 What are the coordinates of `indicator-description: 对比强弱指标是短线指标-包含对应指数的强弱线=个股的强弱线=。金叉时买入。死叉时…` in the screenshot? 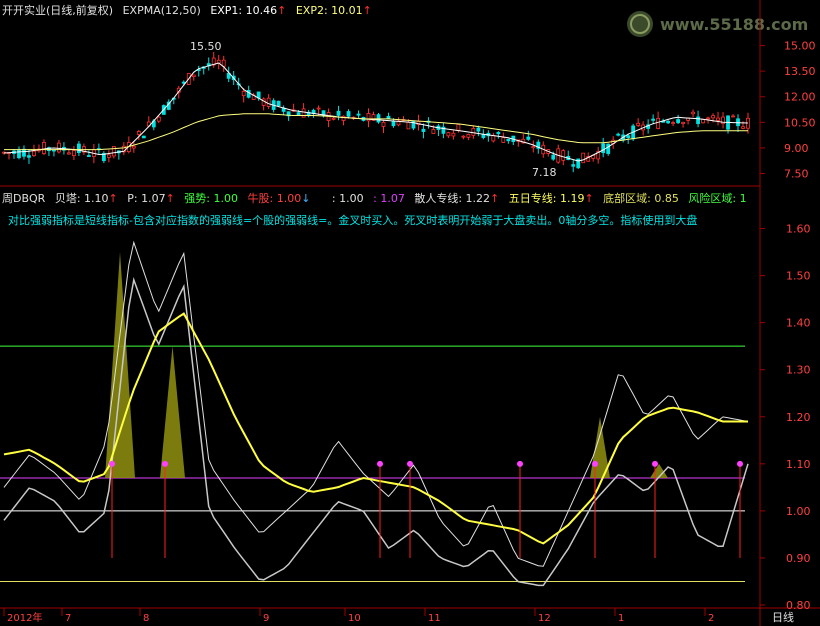 It's located at (353, 220).